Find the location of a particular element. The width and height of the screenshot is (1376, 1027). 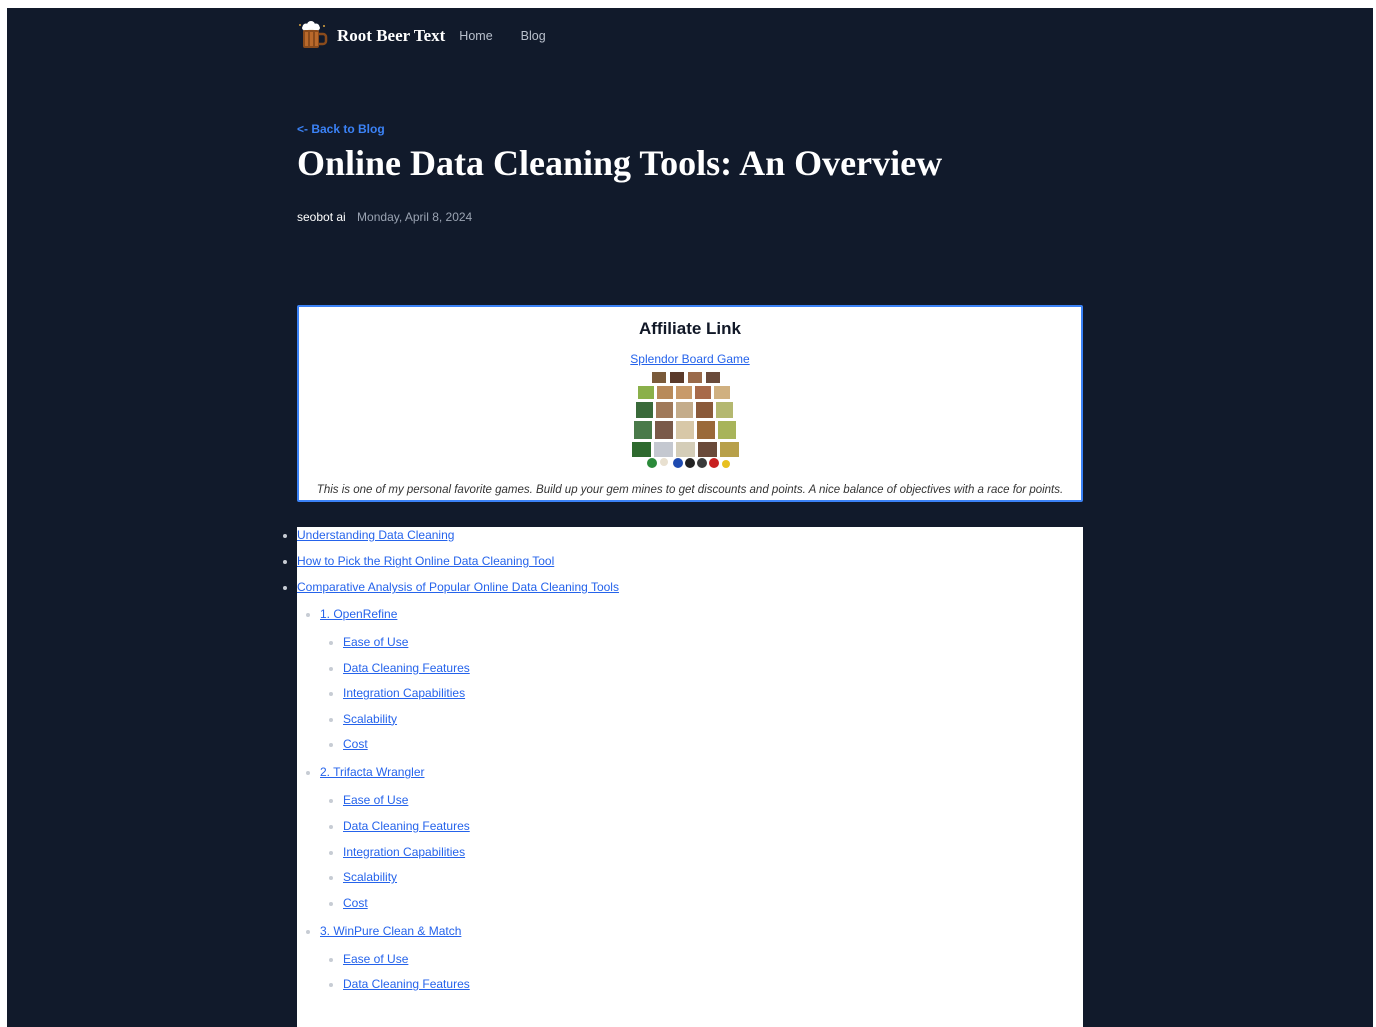

affiliate-product-link: Splendor Board Game is located at coordinates (689, 359).